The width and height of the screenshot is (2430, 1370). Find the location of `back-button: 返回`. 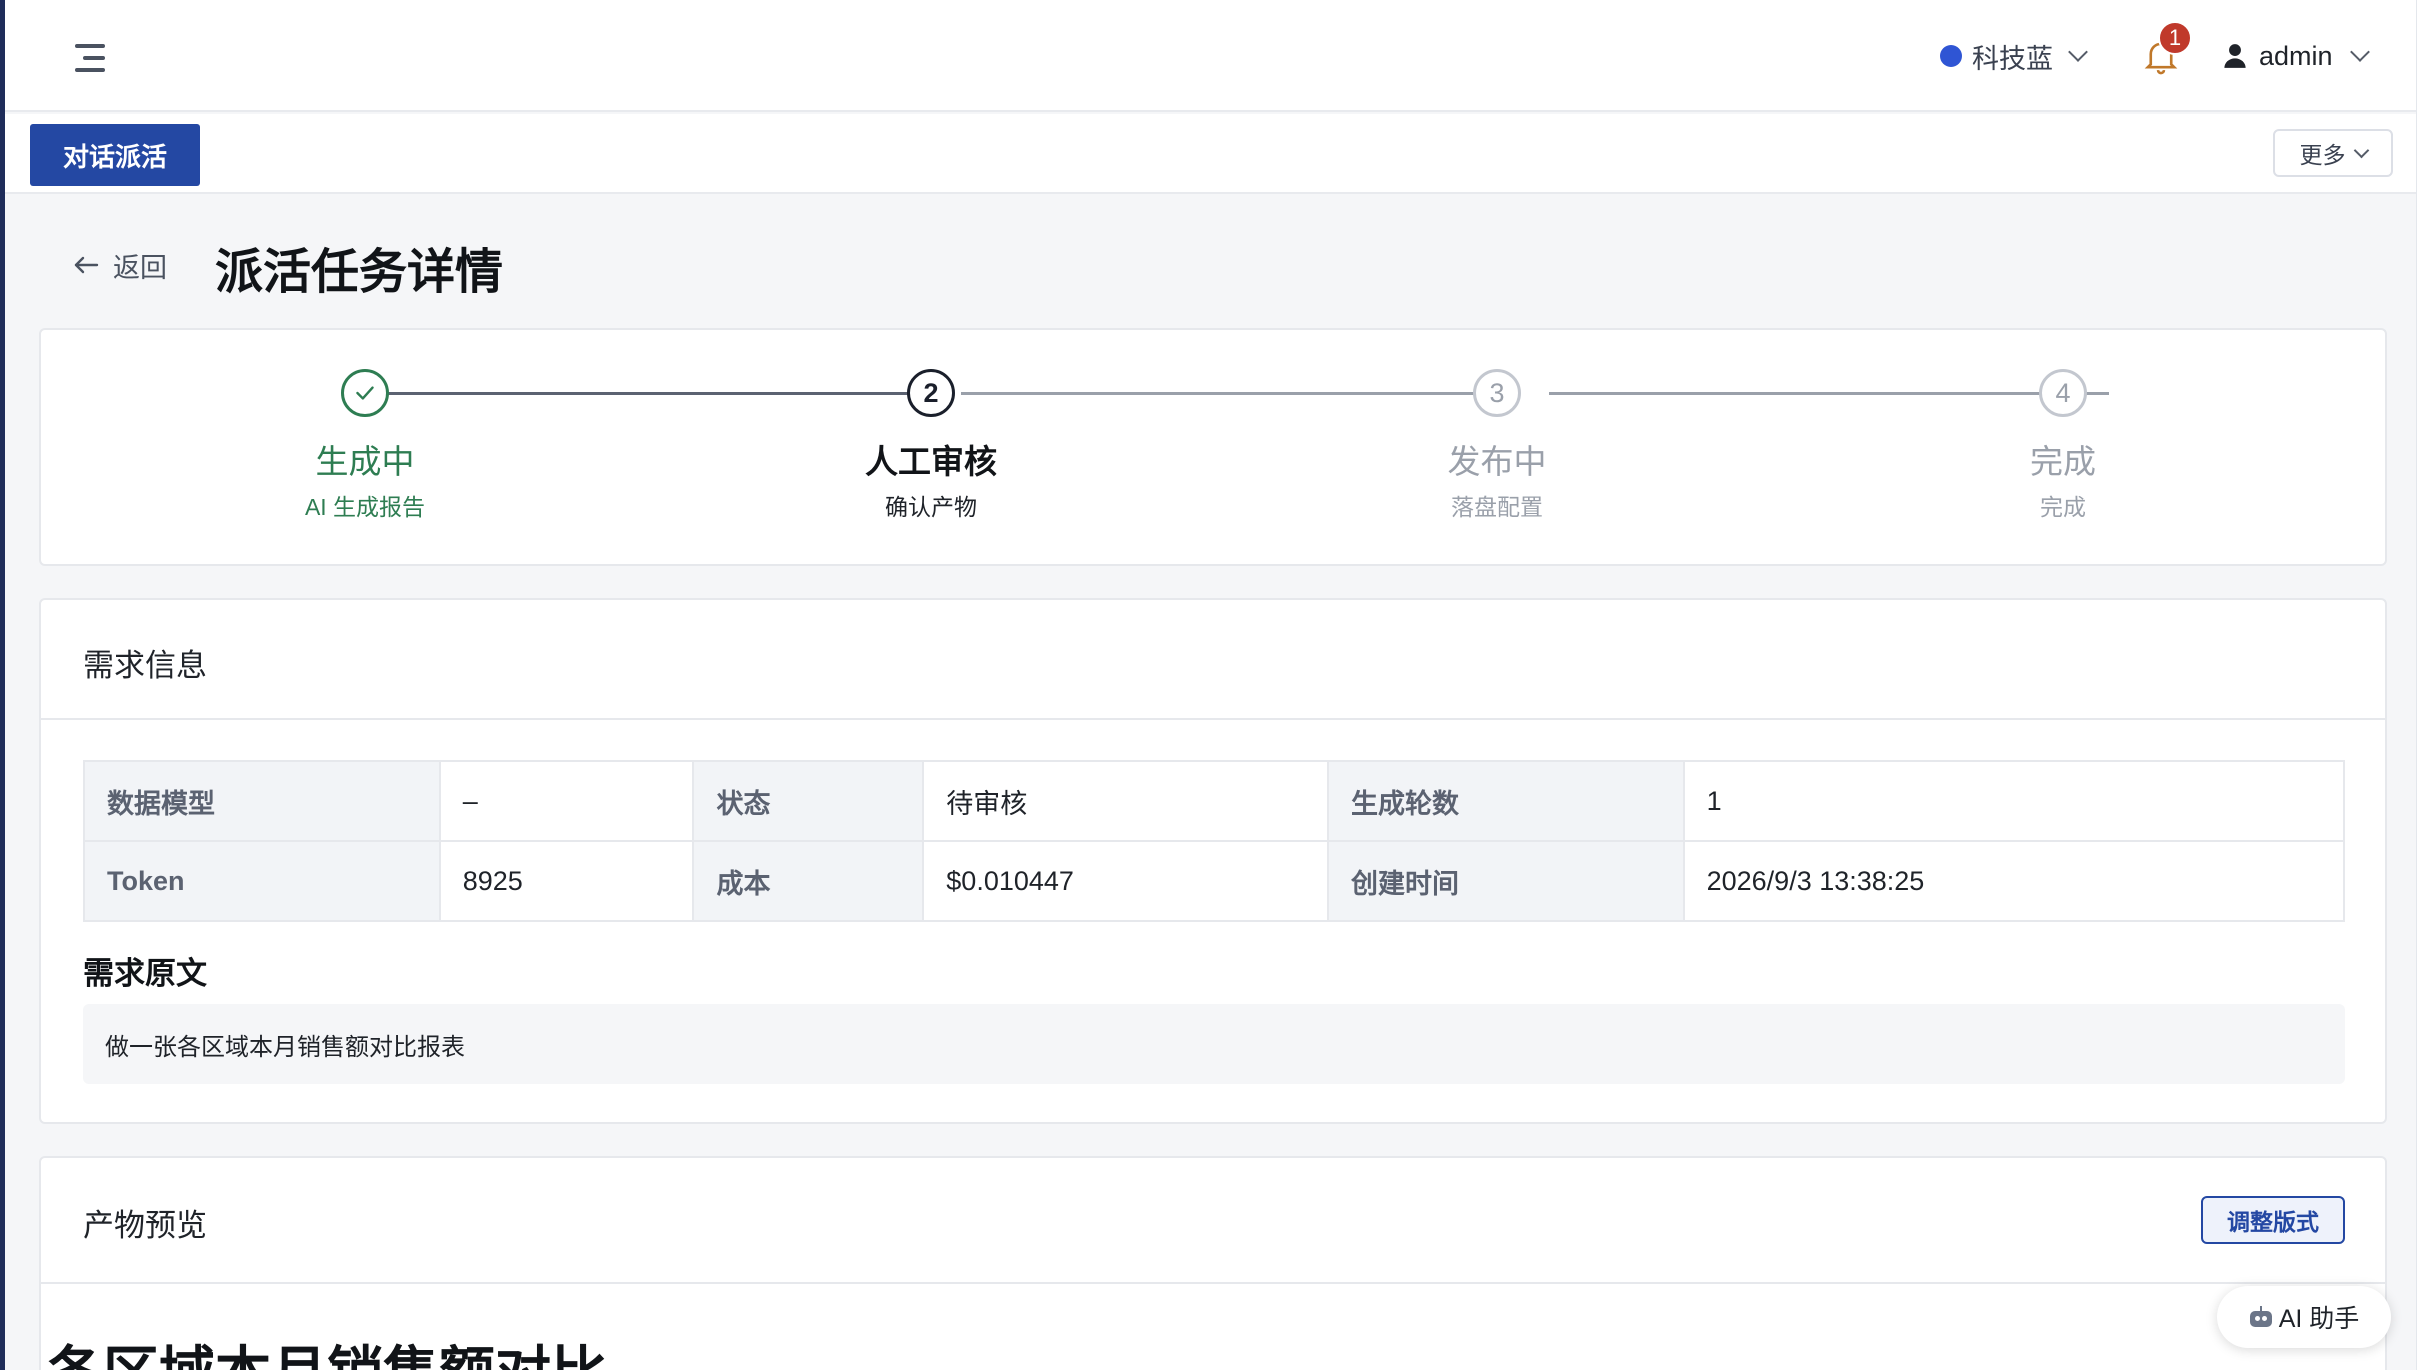

back-button: 返回 is located at coordinates (120, 265).